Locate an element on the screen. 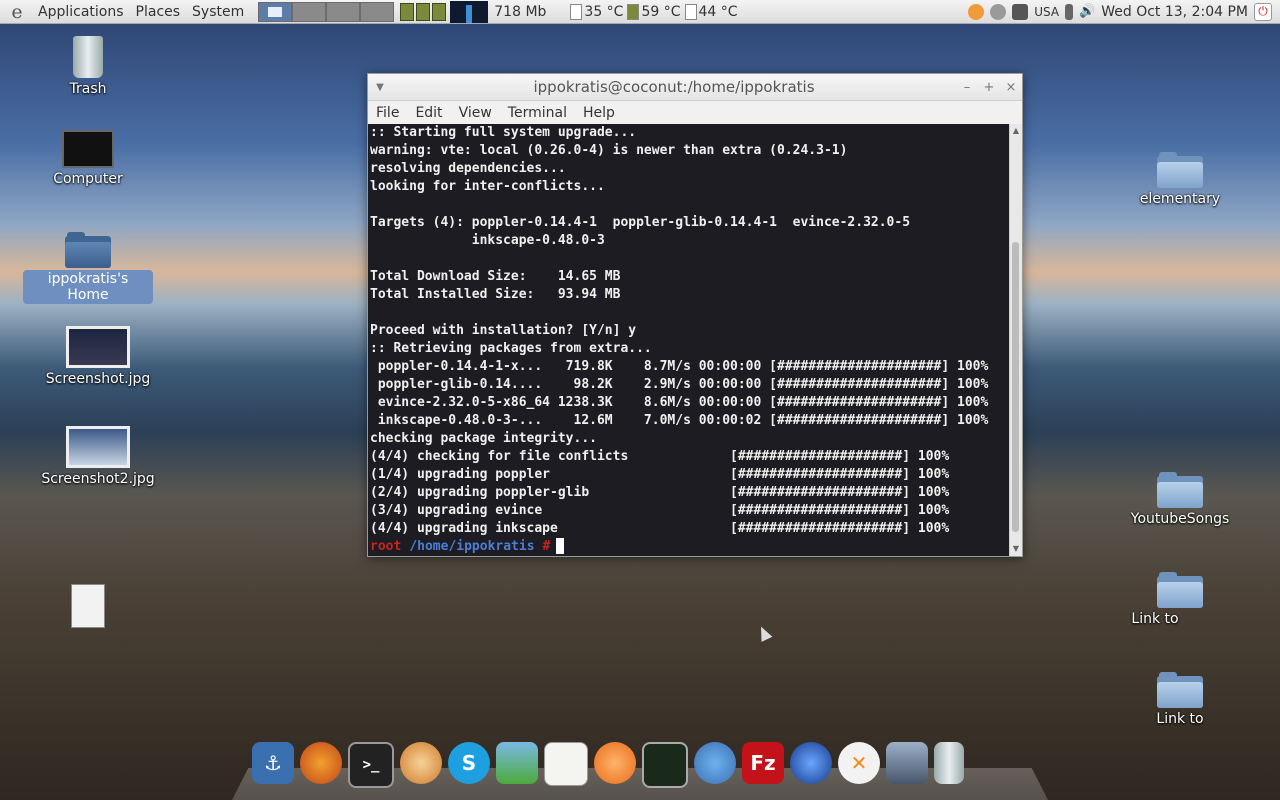 This screenshot has width=1280, height=800. desktop-icon-elementary: elementary is located at coordinates (1180, 180).